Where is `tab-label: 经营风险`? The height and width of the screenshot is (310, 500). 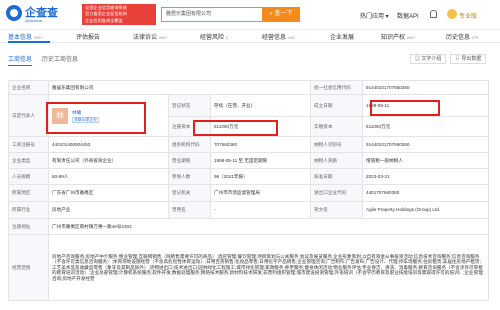
tab-label: 经营风险 is located at coordinates (212, 38).